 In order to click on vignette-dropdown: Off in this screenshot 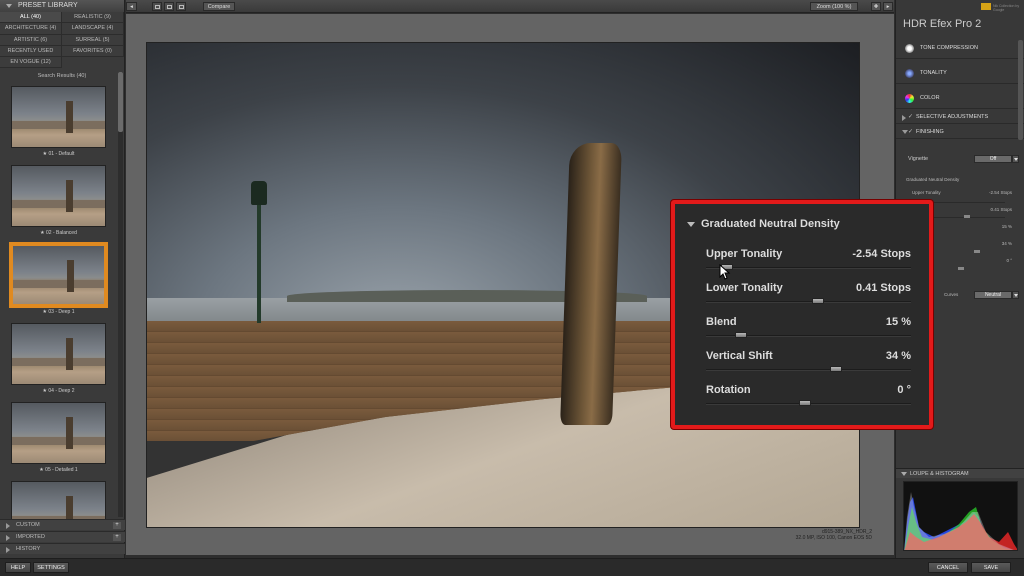, I will do `click(993, 159)`.